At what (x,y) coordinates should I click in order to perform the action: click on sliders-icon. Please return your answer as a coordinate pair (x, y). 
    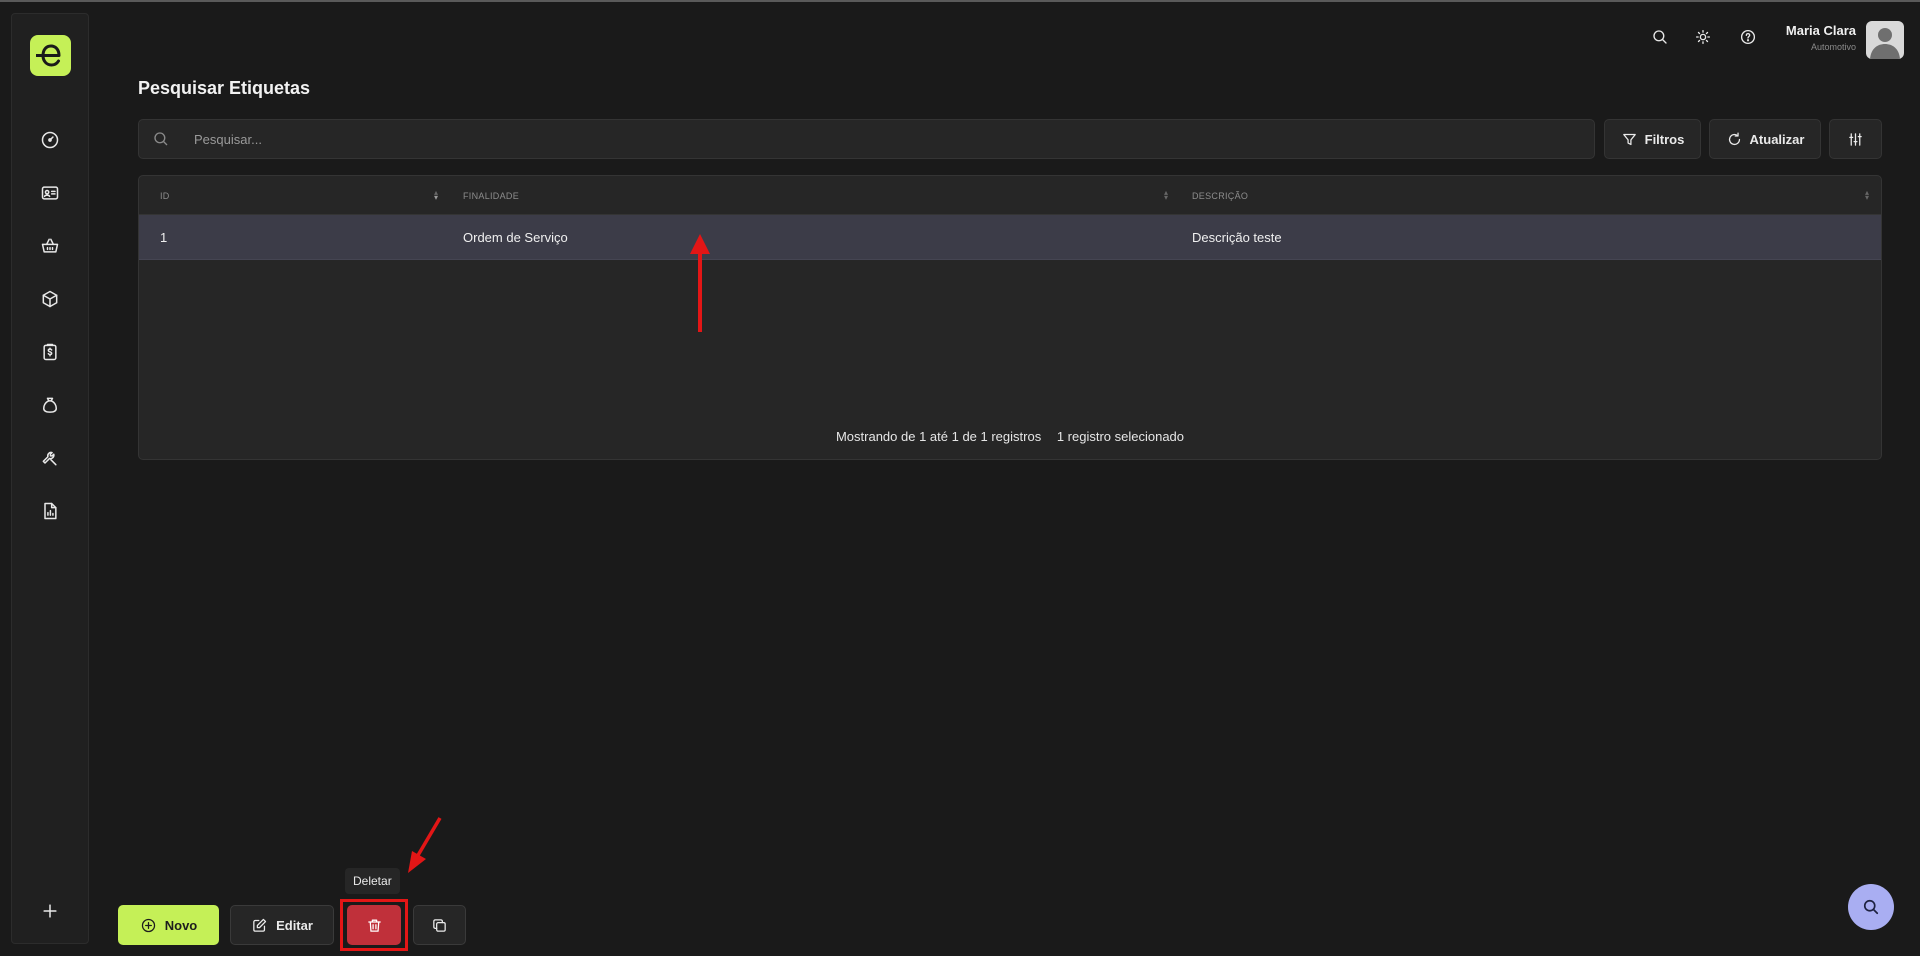
    Looking at the image, I should click on (1855, 139).